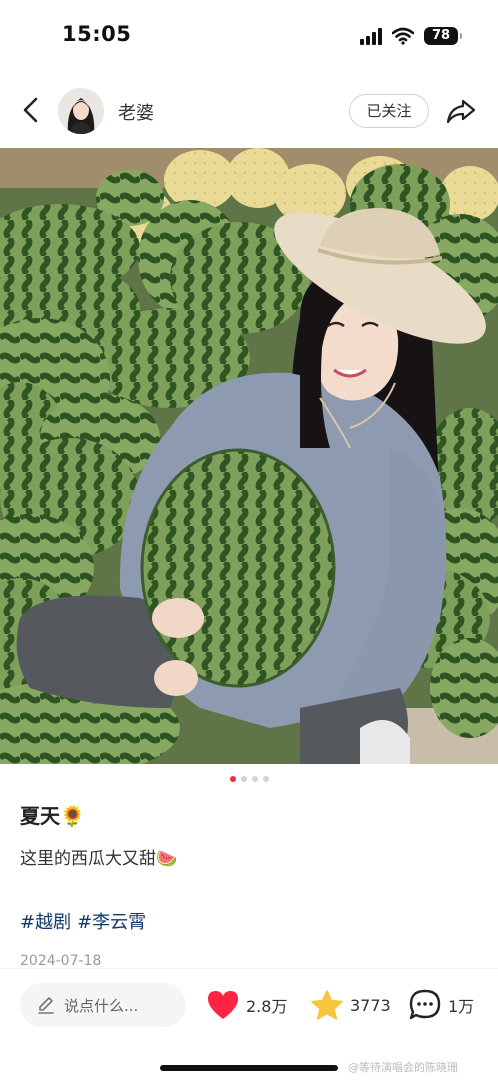 This screenshot has width=498, height=1080. What do you see at coordinates (81, 111) in the screenshot?
I see `author-avatar` at bounding box center [81, 111].